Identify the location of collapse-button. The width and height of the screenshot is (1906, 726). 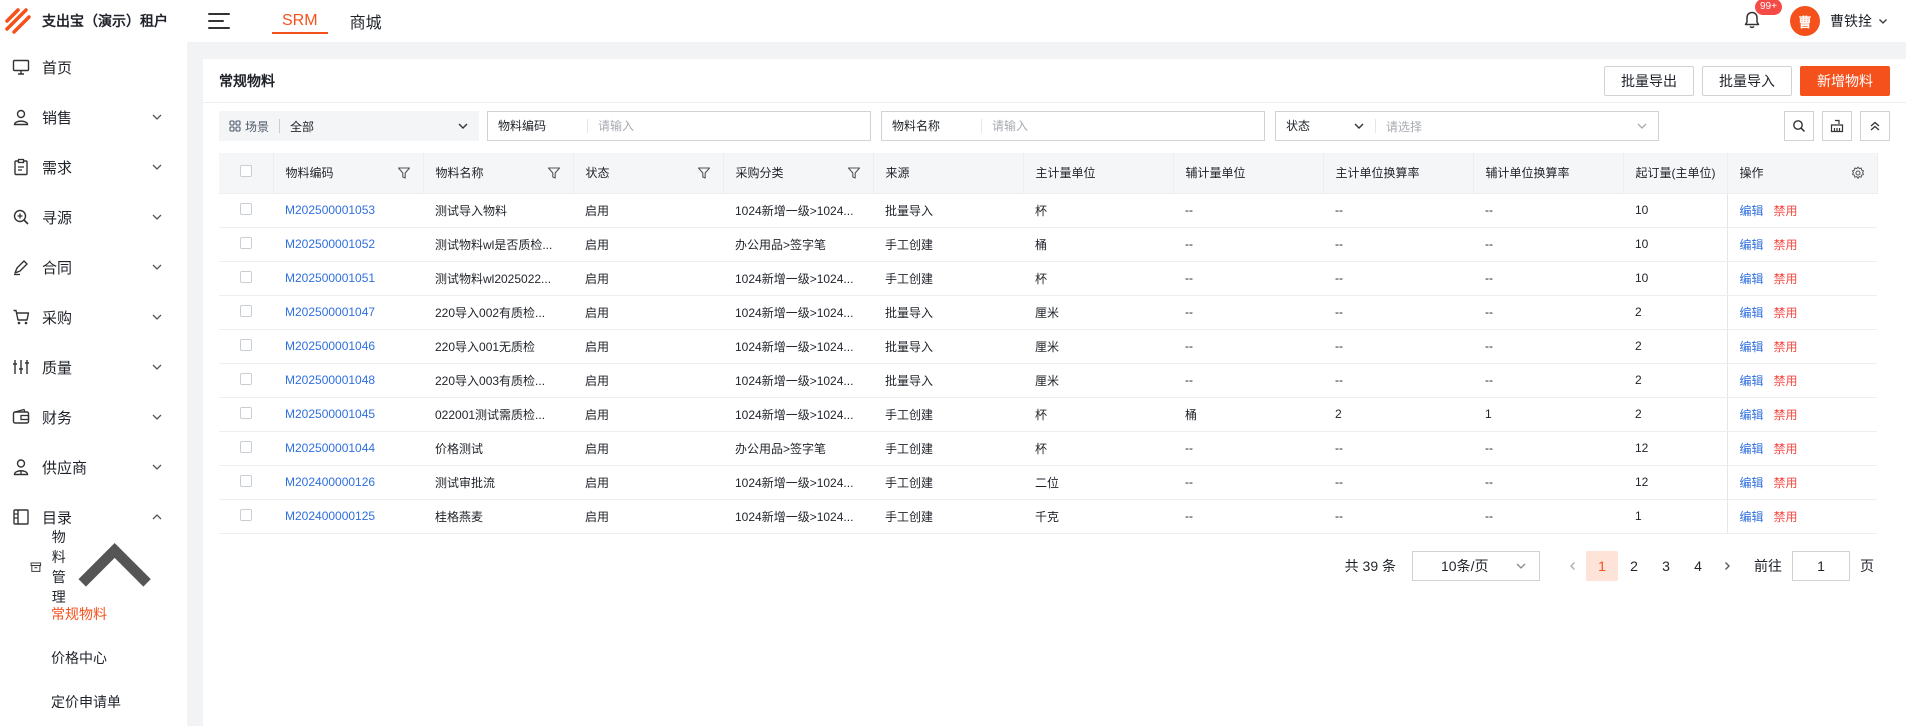
(1875, 126).